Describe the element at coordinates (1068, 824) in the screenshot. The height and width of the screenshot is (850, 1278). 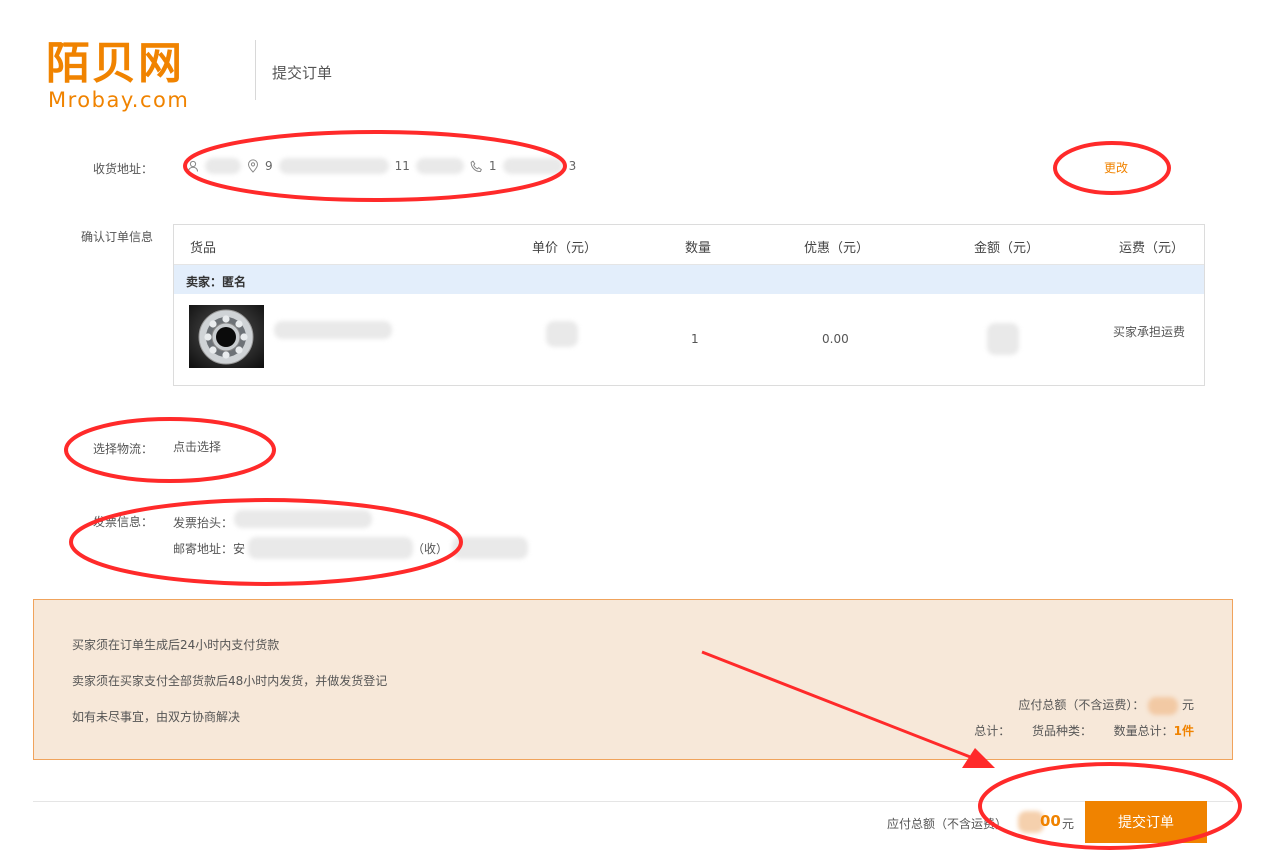
I see `footer-unit: 元` at that location.